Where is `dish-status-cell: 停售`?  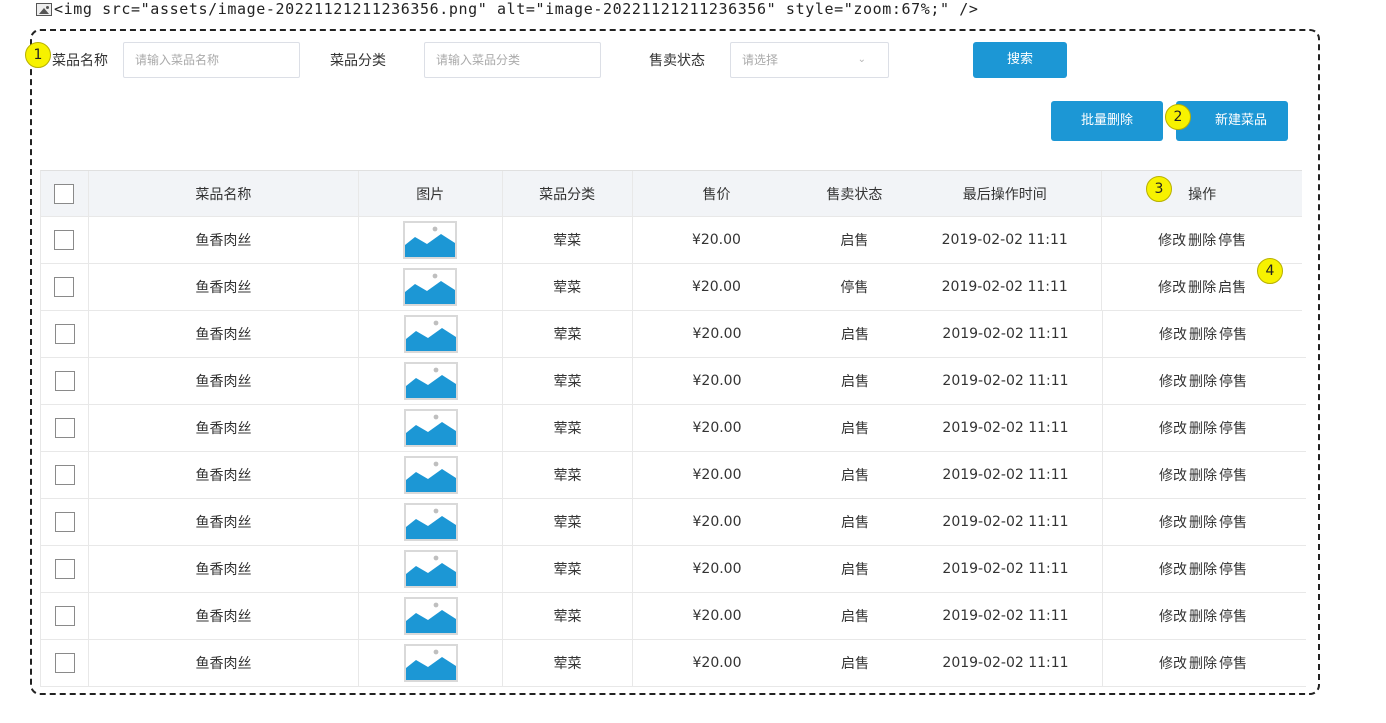 dish-status-cell: 停售 is located at coordinates (854, 288).